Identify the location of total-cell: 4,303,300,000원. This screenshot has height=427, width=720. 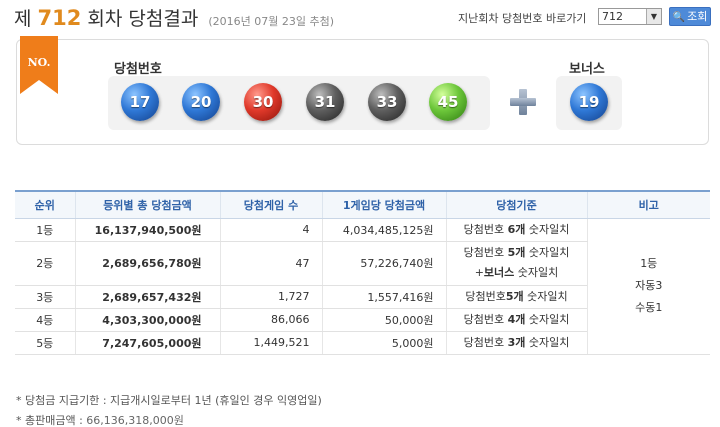
(147, 320).